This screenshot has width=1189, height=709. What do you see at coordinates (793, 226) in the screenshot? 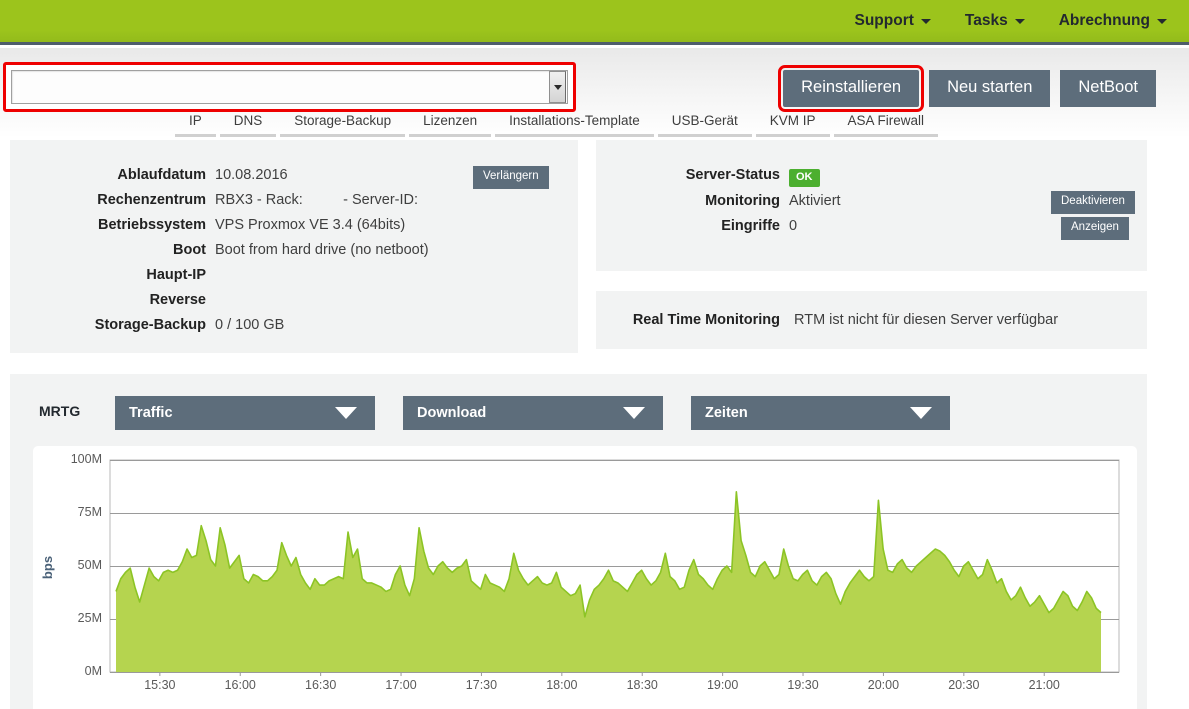
I see `status-value: 0` at bounding box center [793, 226].